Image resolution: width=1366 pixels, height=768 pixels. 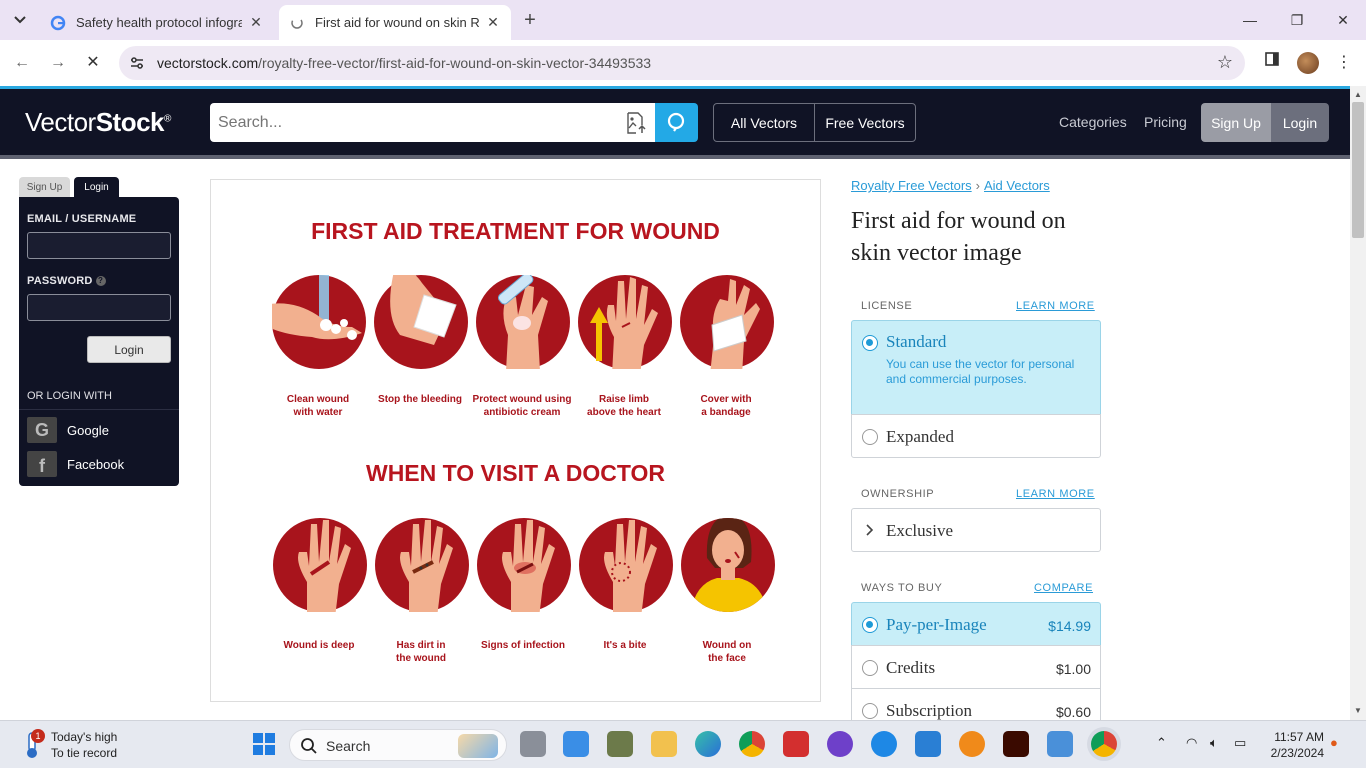 What do you see at coordinates (1225, 62) in the screenshot?
I see `bookmark-star-icon: ☆` at bounding box center [1225, 62].